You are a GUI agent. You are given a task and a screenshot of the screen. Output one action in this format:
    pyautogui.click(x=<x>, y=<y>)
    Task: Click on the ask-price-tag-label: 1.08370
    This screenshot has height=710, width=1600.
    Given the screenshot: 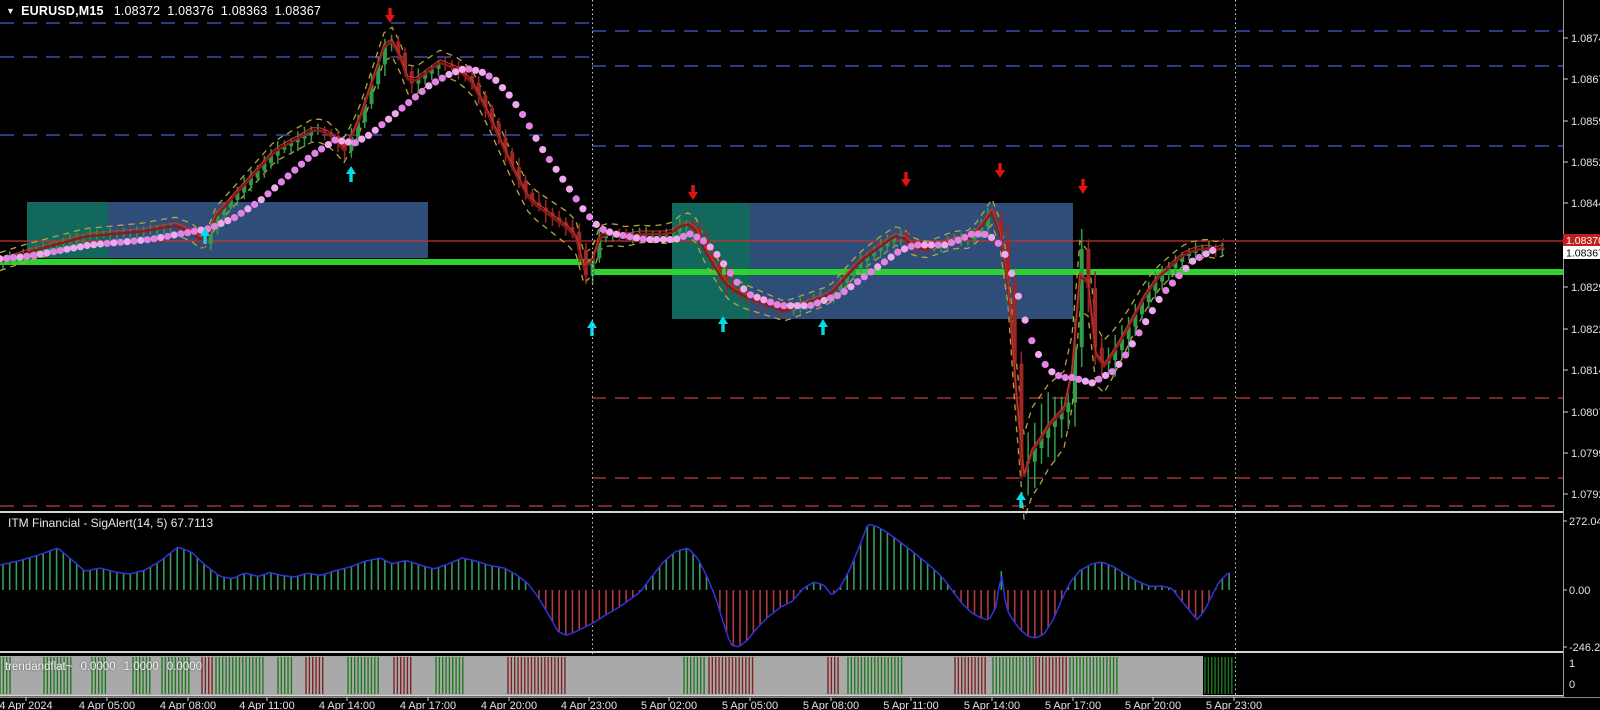 What is the action you would take?
    pyautogui.click(x=1583, y=241)
    